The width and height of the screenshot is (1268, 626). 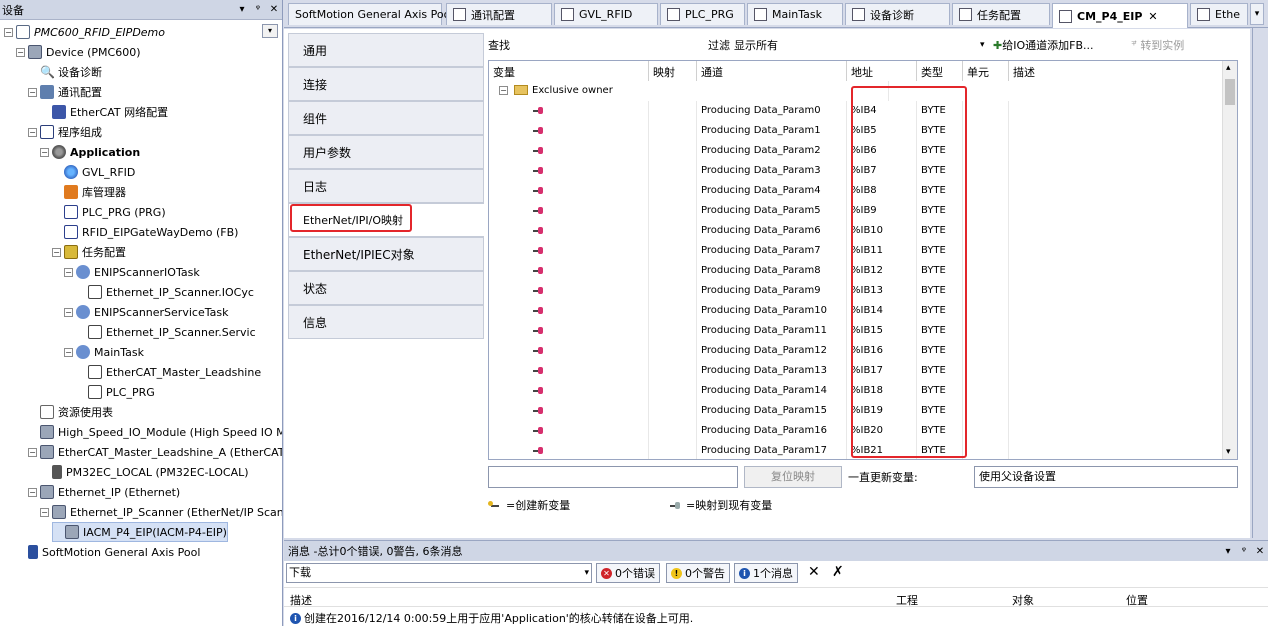 I want to click on tree-item: − Application, so click(x=90, y=152).